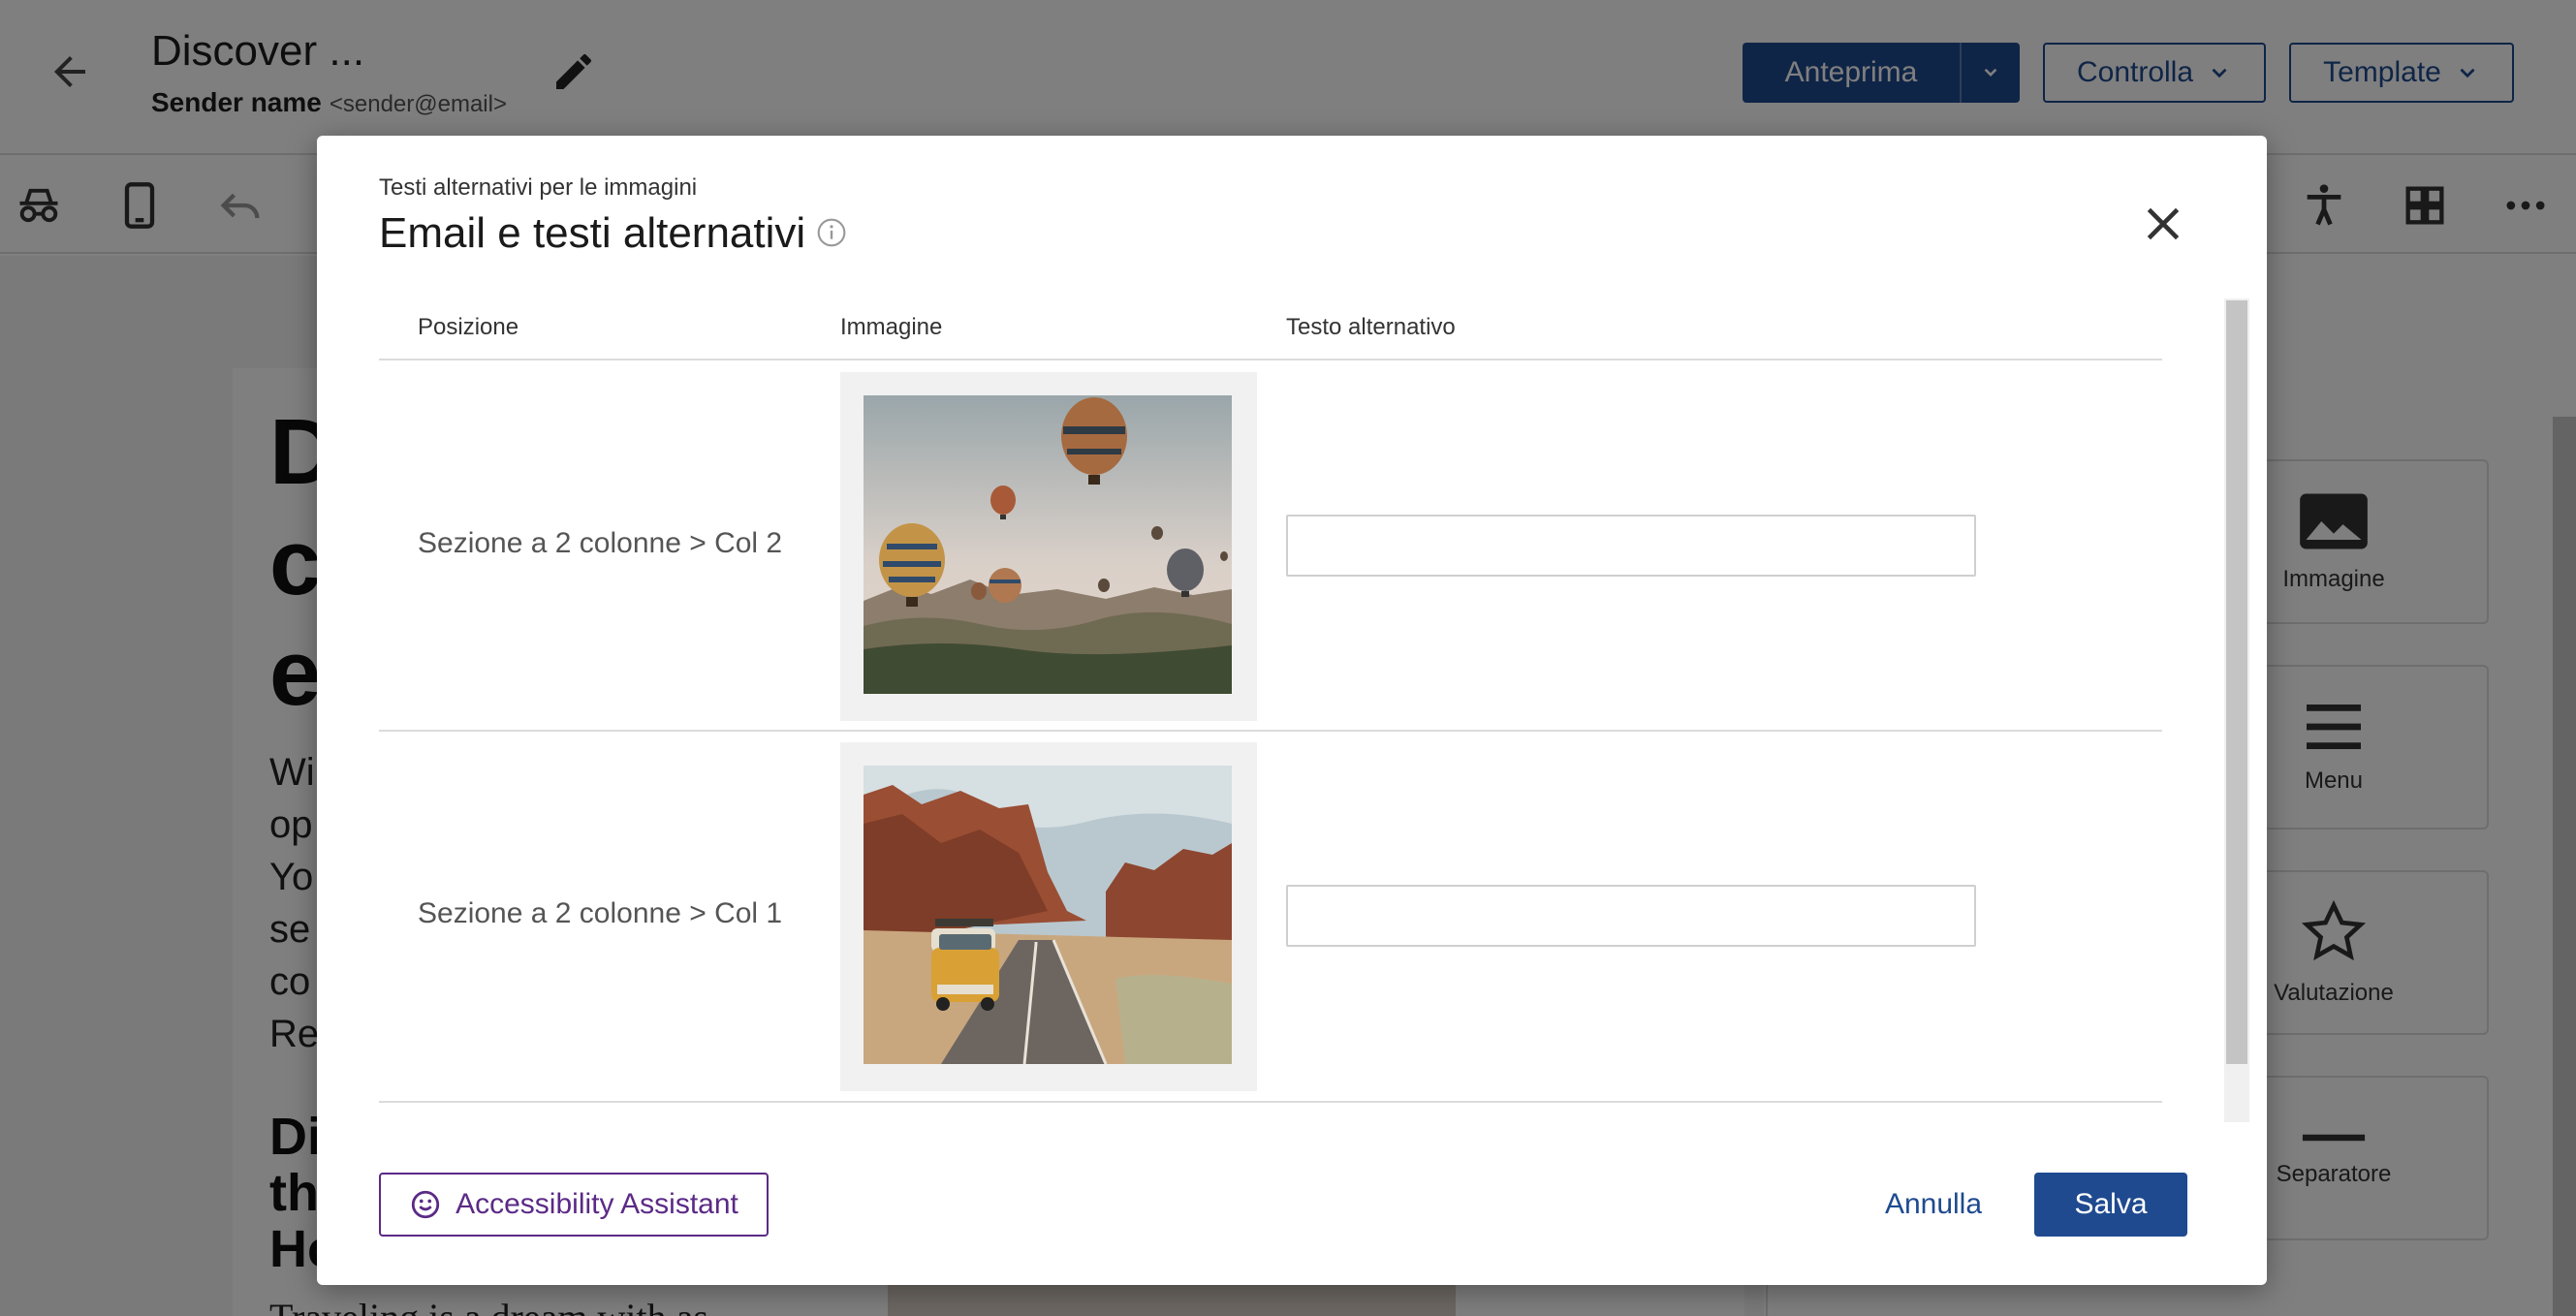 This screenshot has height=1316, width=2576. I want to click on column-header-image: Immagine, so click(891, 327).